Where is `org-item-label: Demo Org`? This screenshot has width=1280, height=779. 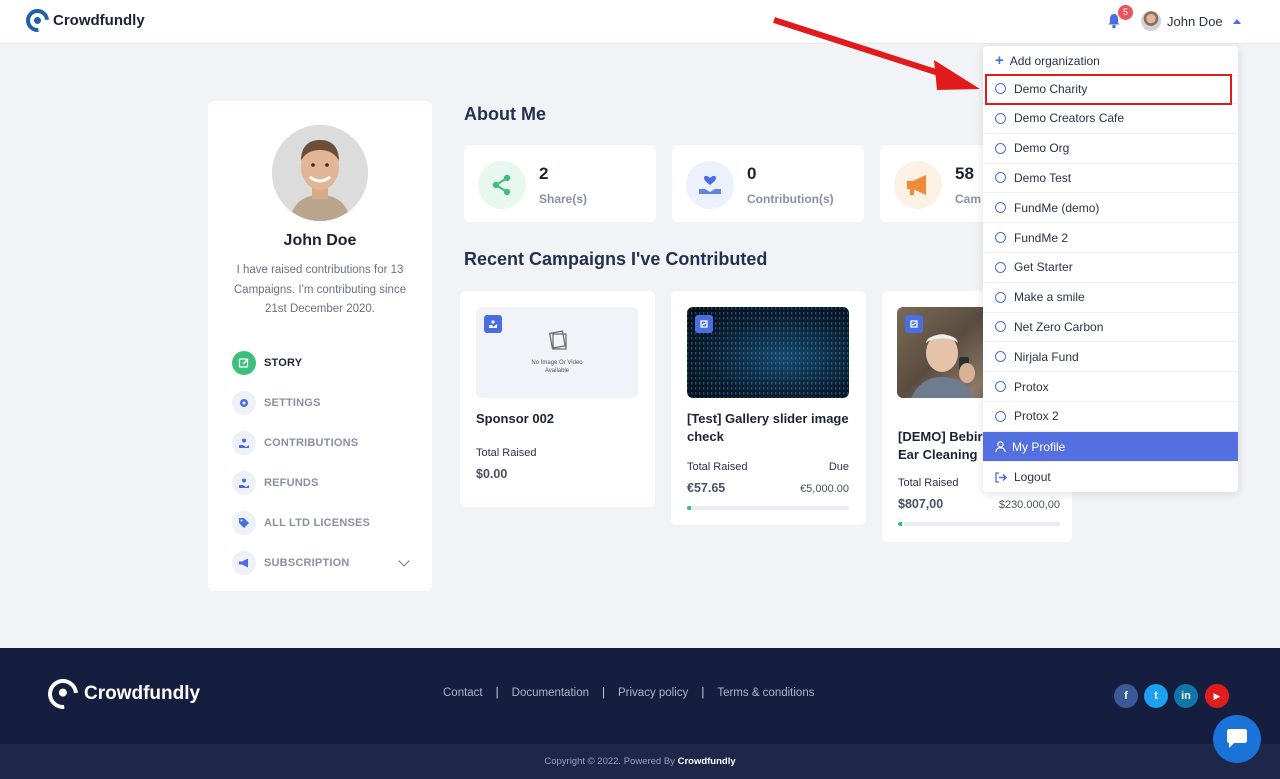 org-item-label: Demo Org is located at coordinates (1042, 148).